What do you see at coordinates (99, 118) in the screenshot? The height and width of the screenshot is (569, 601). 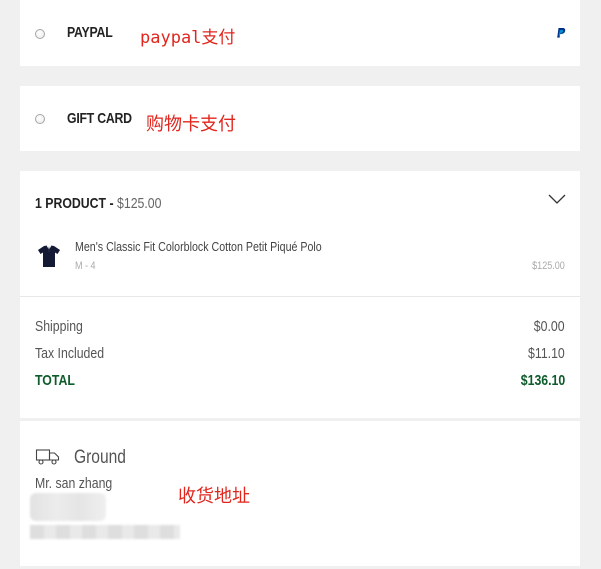 I see `gift-card-label: GIFT CARD` at bounding box center [99, 118].